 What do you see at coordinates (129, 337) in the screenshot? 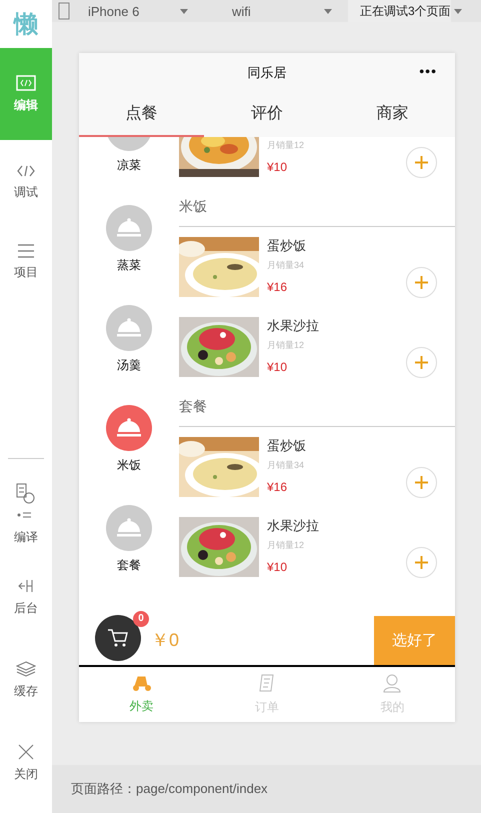
I see `category-item: 汤羹` at bounding box center [129, 337].